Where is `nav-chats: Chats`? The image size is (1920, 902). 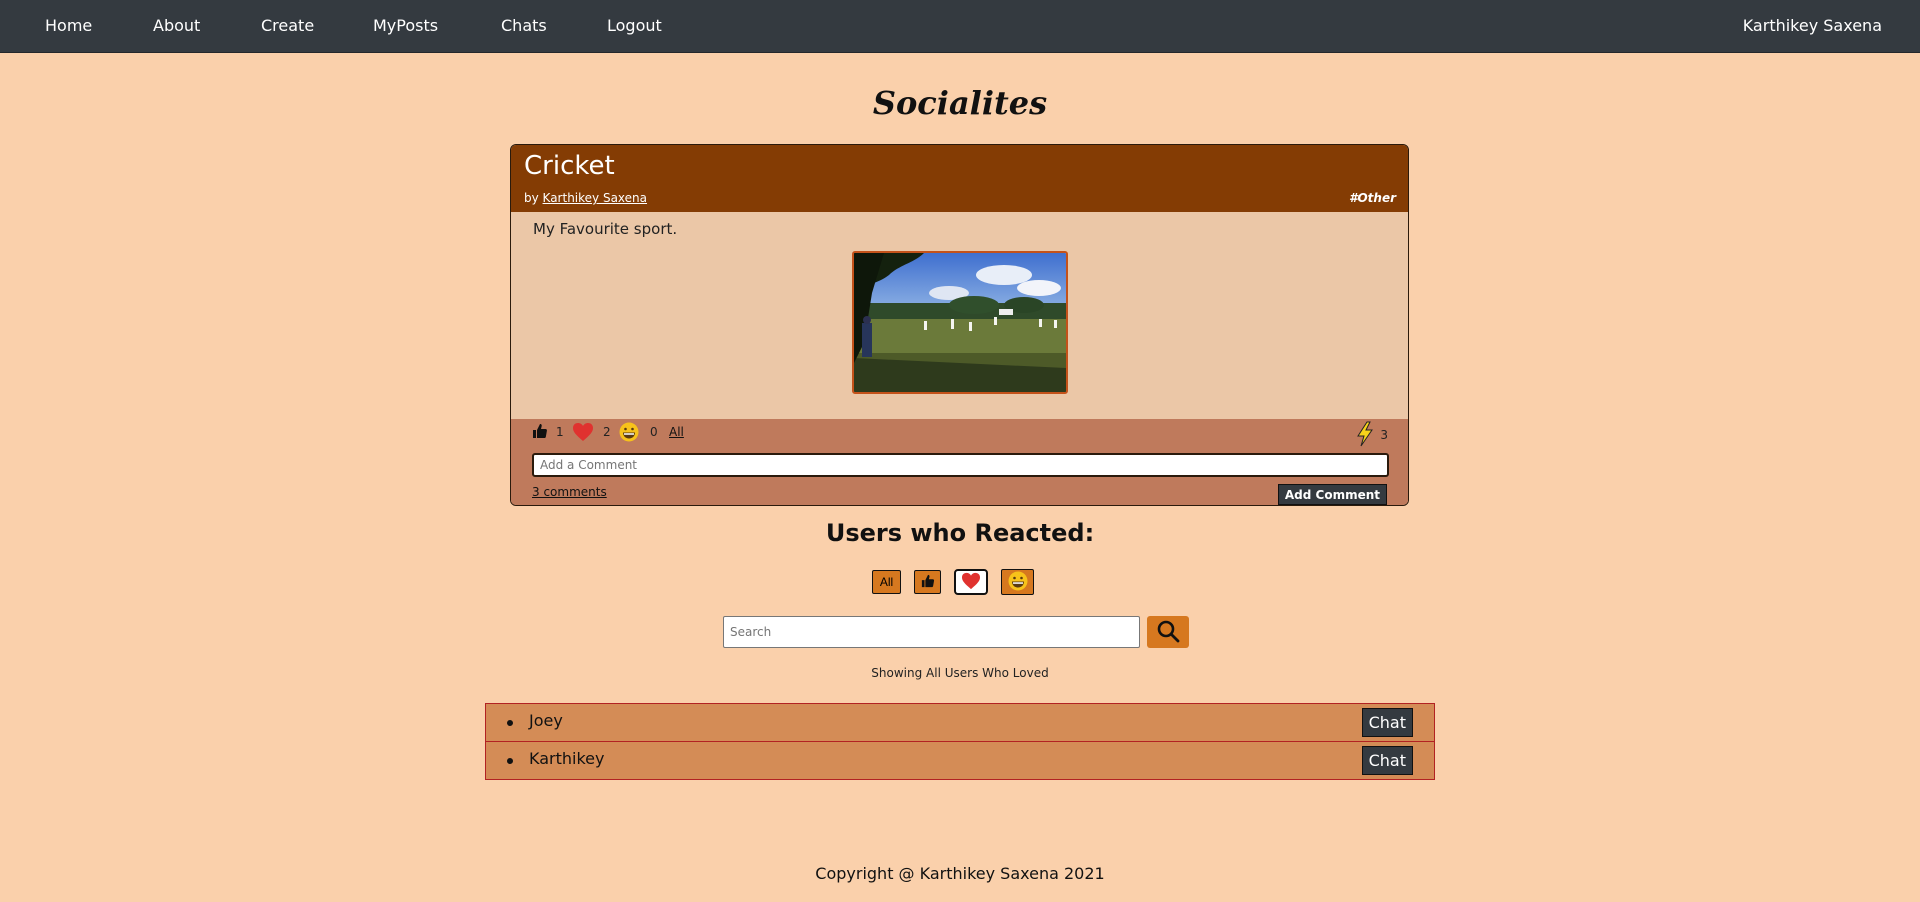 nav-chats: Chats is located at coordinates (524, 25).